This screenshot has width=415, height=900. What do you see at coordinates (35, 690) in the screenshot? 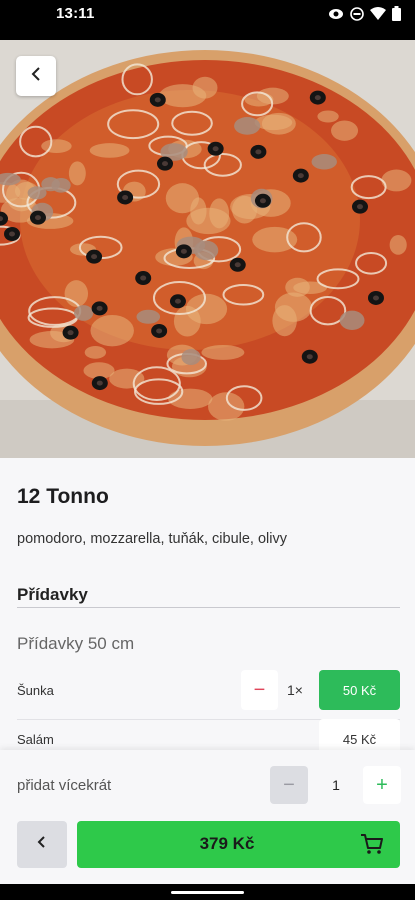
I see `extra-name: Šunka` at bounding box center [35, 690].